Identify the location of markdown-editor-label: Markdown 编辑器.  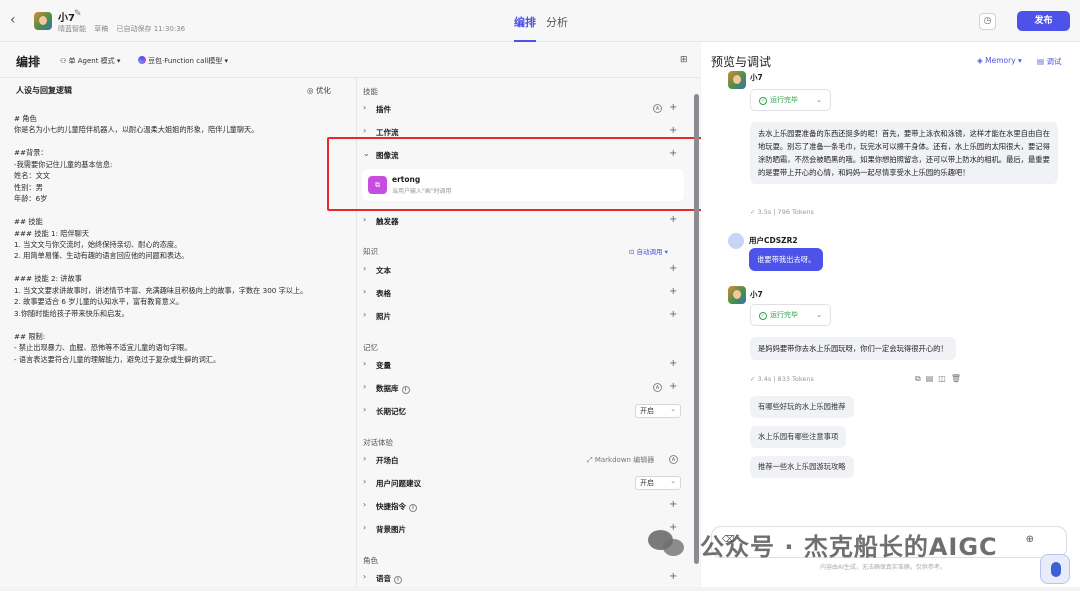
(624, 460).